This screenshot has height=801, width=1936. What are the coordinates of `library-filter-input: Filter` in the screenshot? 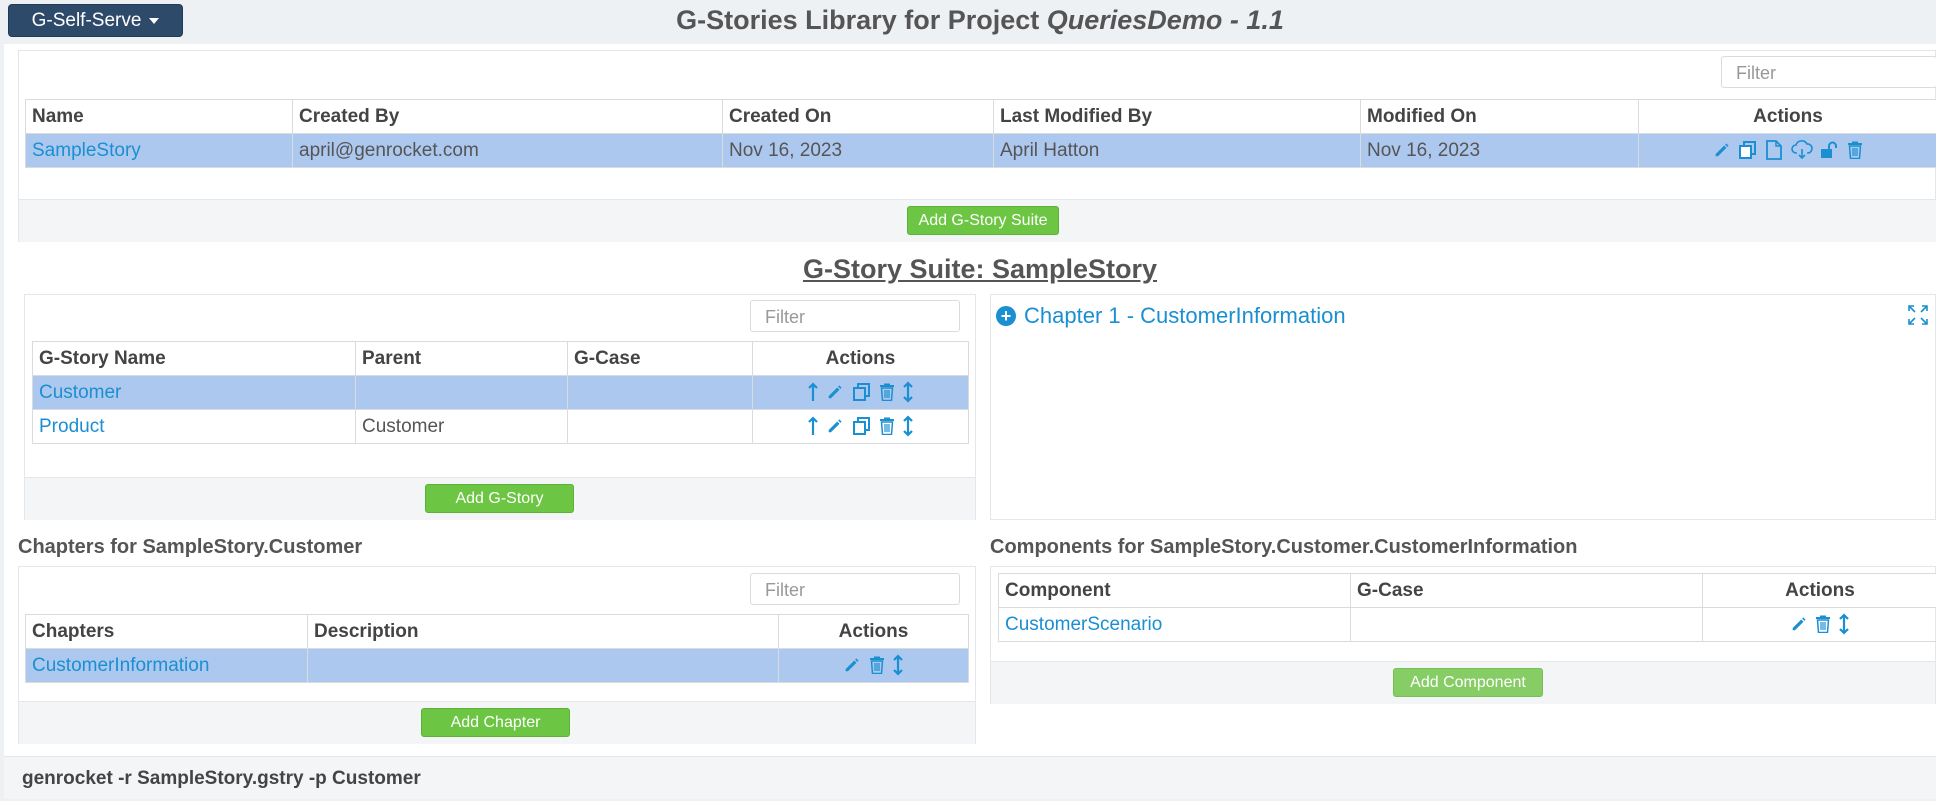 It's located at (1828, 72).